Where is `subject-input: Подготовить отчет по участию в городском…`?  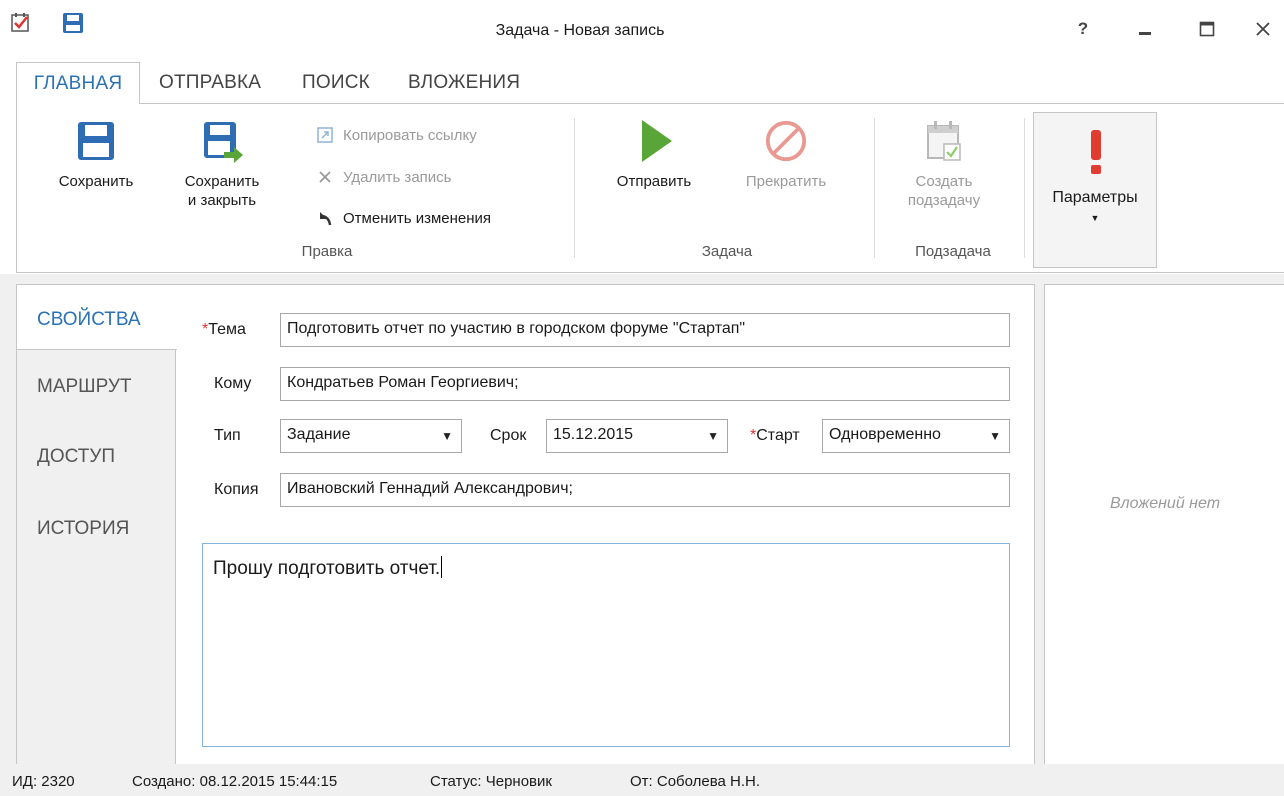
subject-input: Подготовить отчет по участию в городском… is located at coordinates (645, 330).